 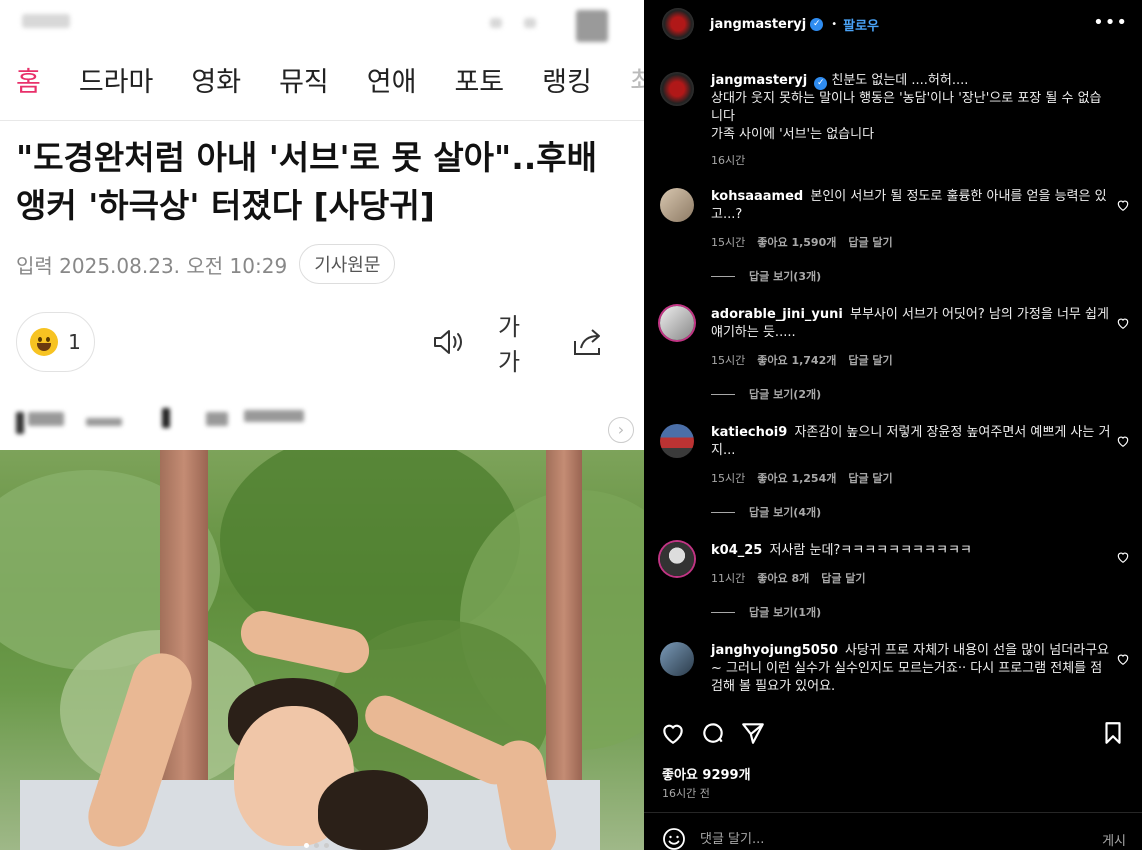 I want to click on follow-button: 팔로우, so click(x=861, y=24).